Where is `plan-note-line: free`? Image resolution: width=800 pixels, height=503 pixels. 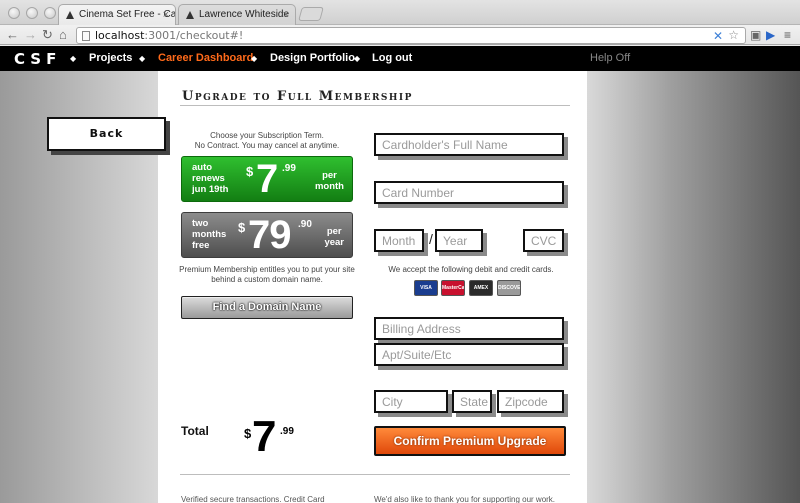
plan-note-line: free is located at coordinates (201, 245).